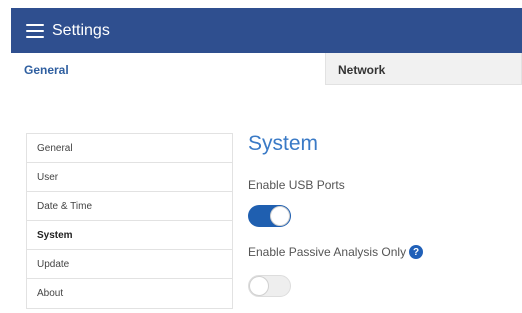  I want to click on tab-general: General, so click(168, 69).